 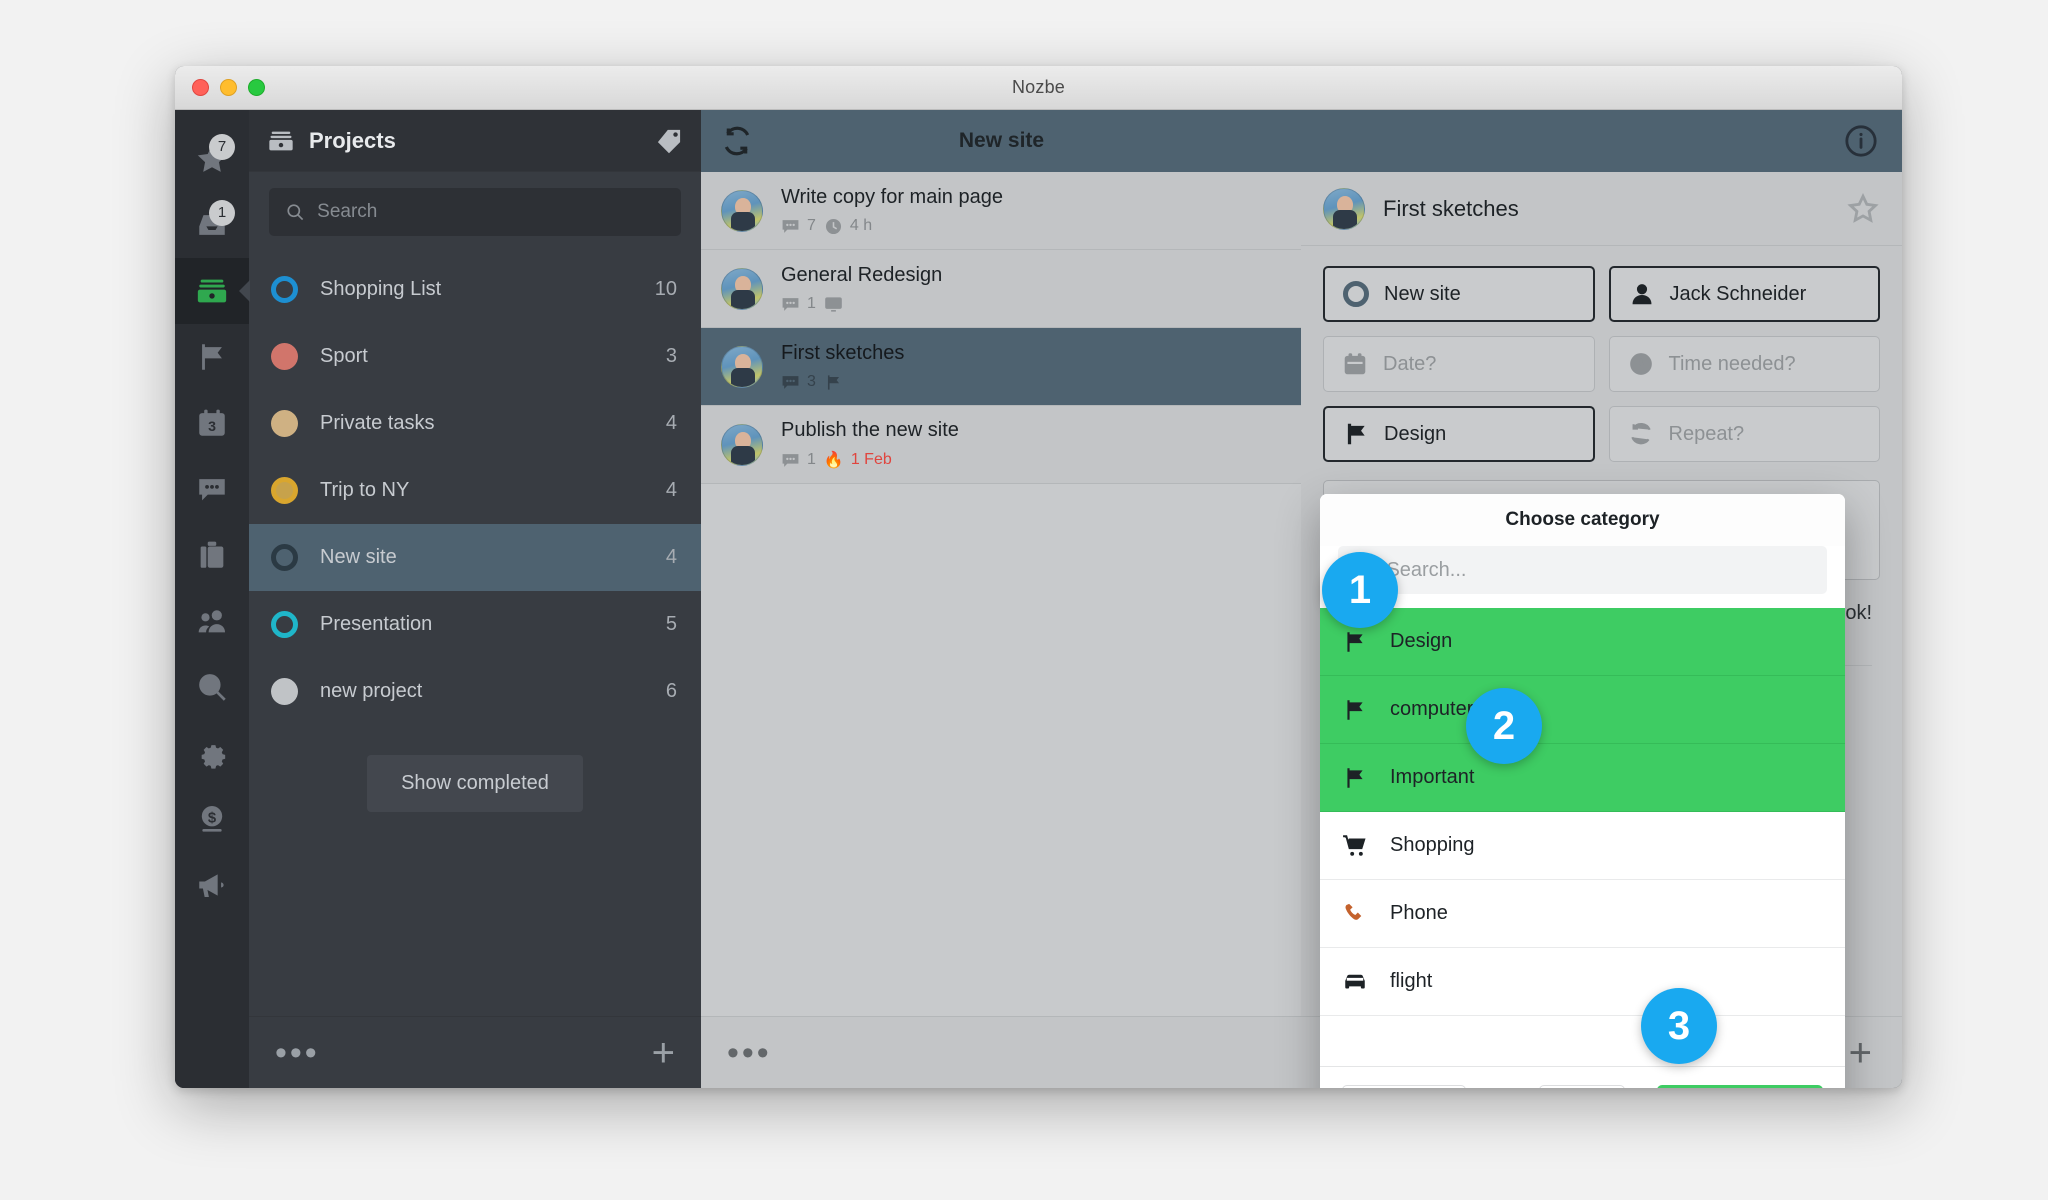 I want to click on attr-date-label: Date?, so click(x=1410, y=363).